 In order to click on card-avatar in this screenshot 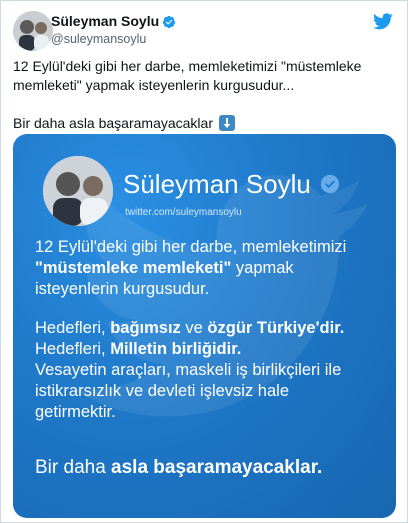, I will do `click(78, 191)`.